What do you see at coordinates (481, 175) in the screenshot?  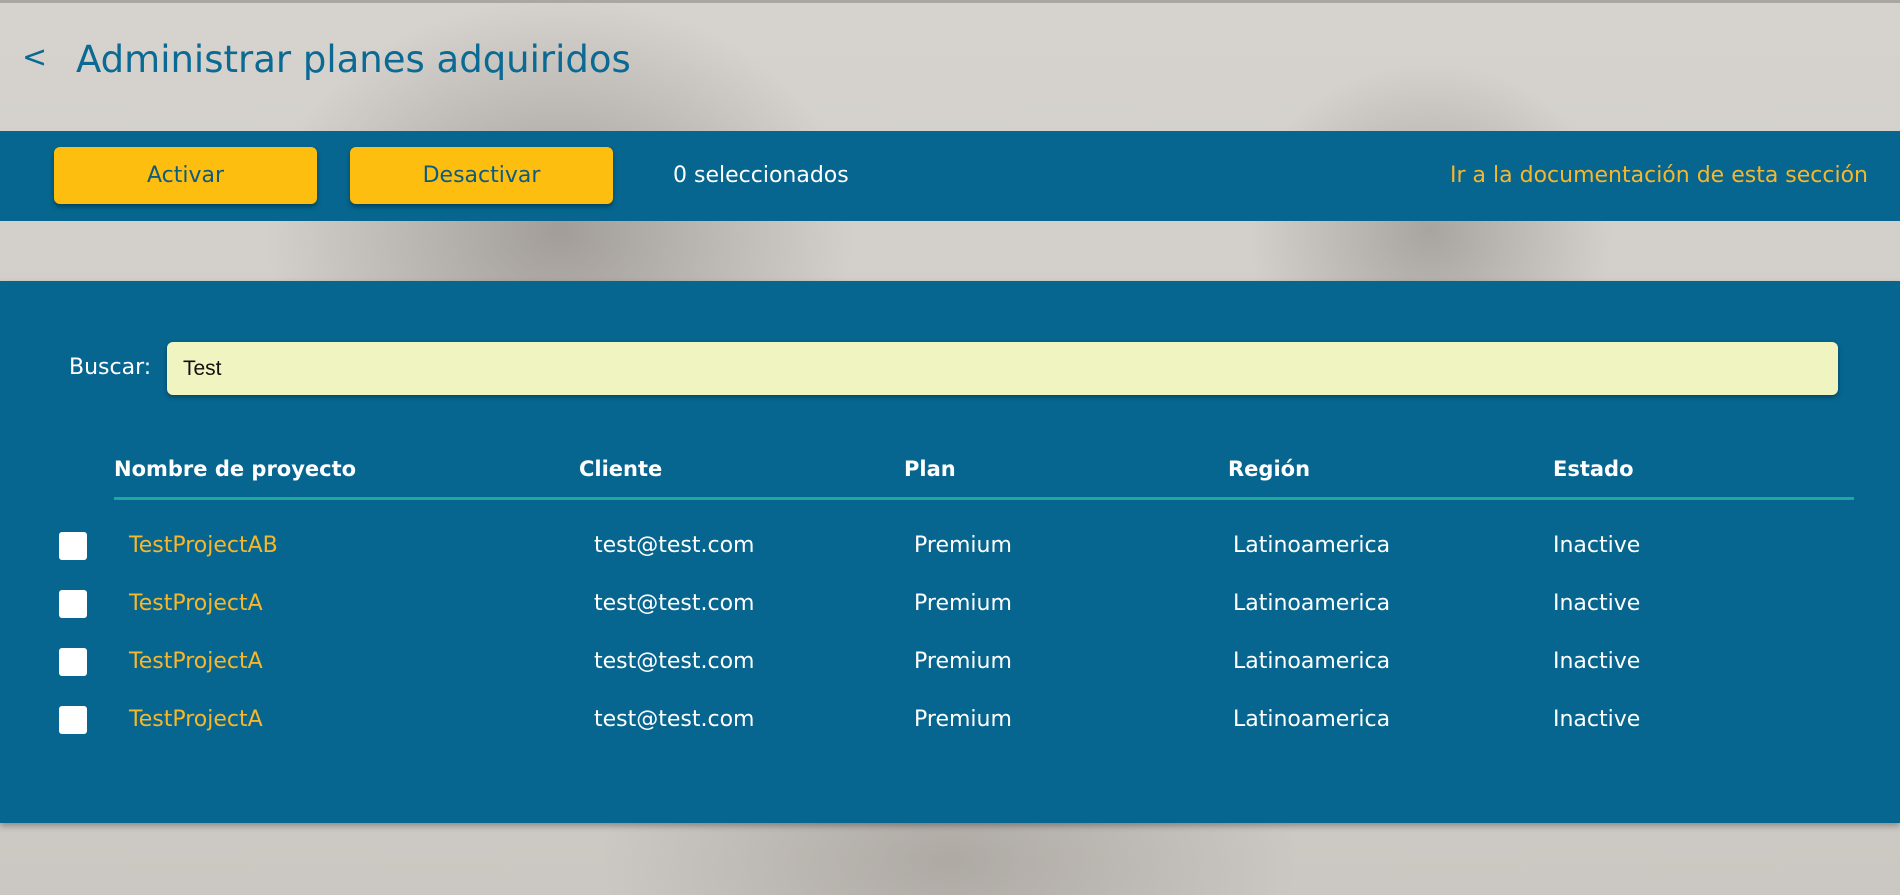 I see `deactivate-button: Desactivar` at bounding box center [481, 175].